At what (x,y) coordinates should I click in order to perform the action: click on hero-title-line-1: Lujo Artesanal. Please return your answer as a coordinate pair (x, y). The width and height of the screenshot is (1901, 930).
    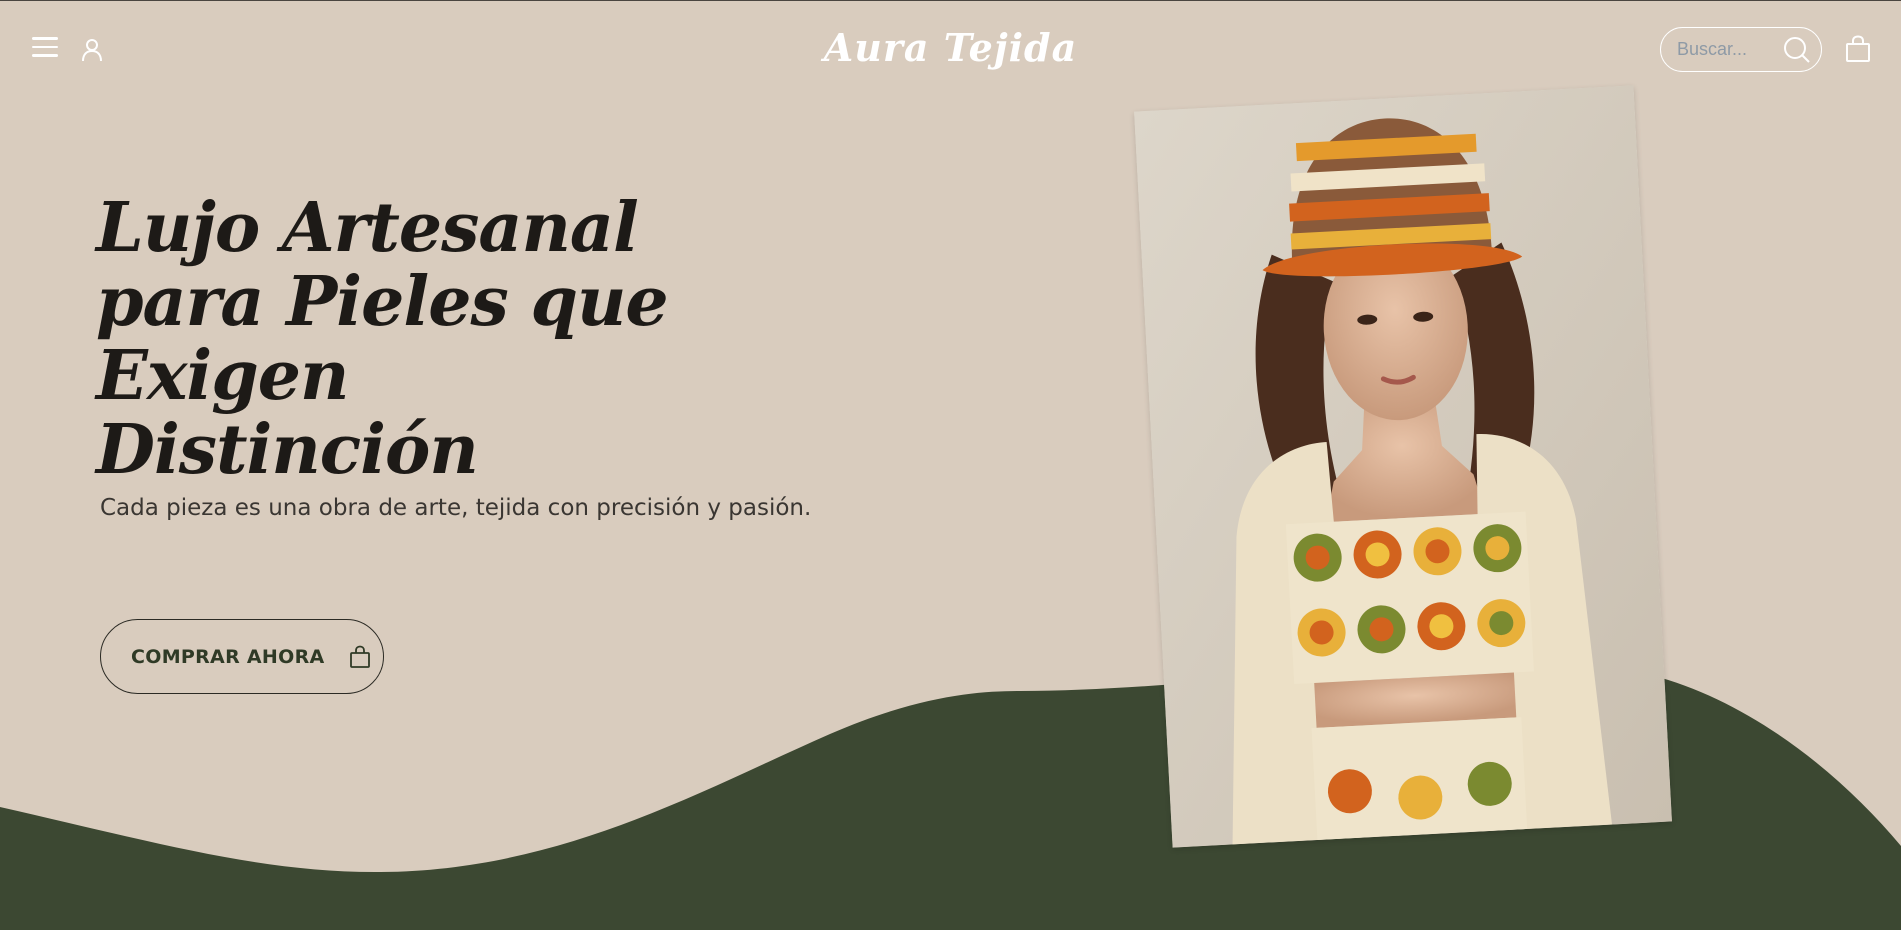
    Looking at the image, I should click on (367, 228).